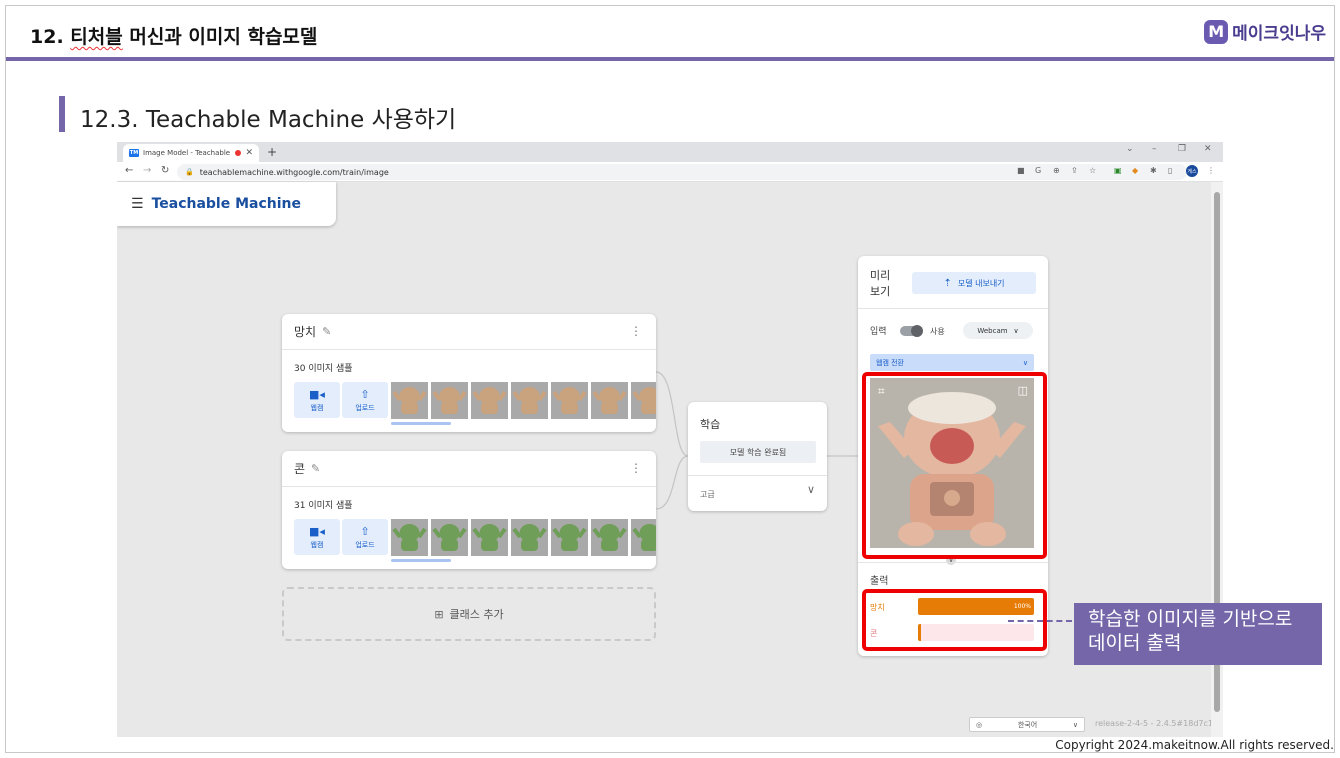 The image size is (1340, 758). Describe the element at coordinates (1154, 723) in the screenshot. I see `release-version: release-2-4-5 - 2.4.5#18d7c1` at that location.